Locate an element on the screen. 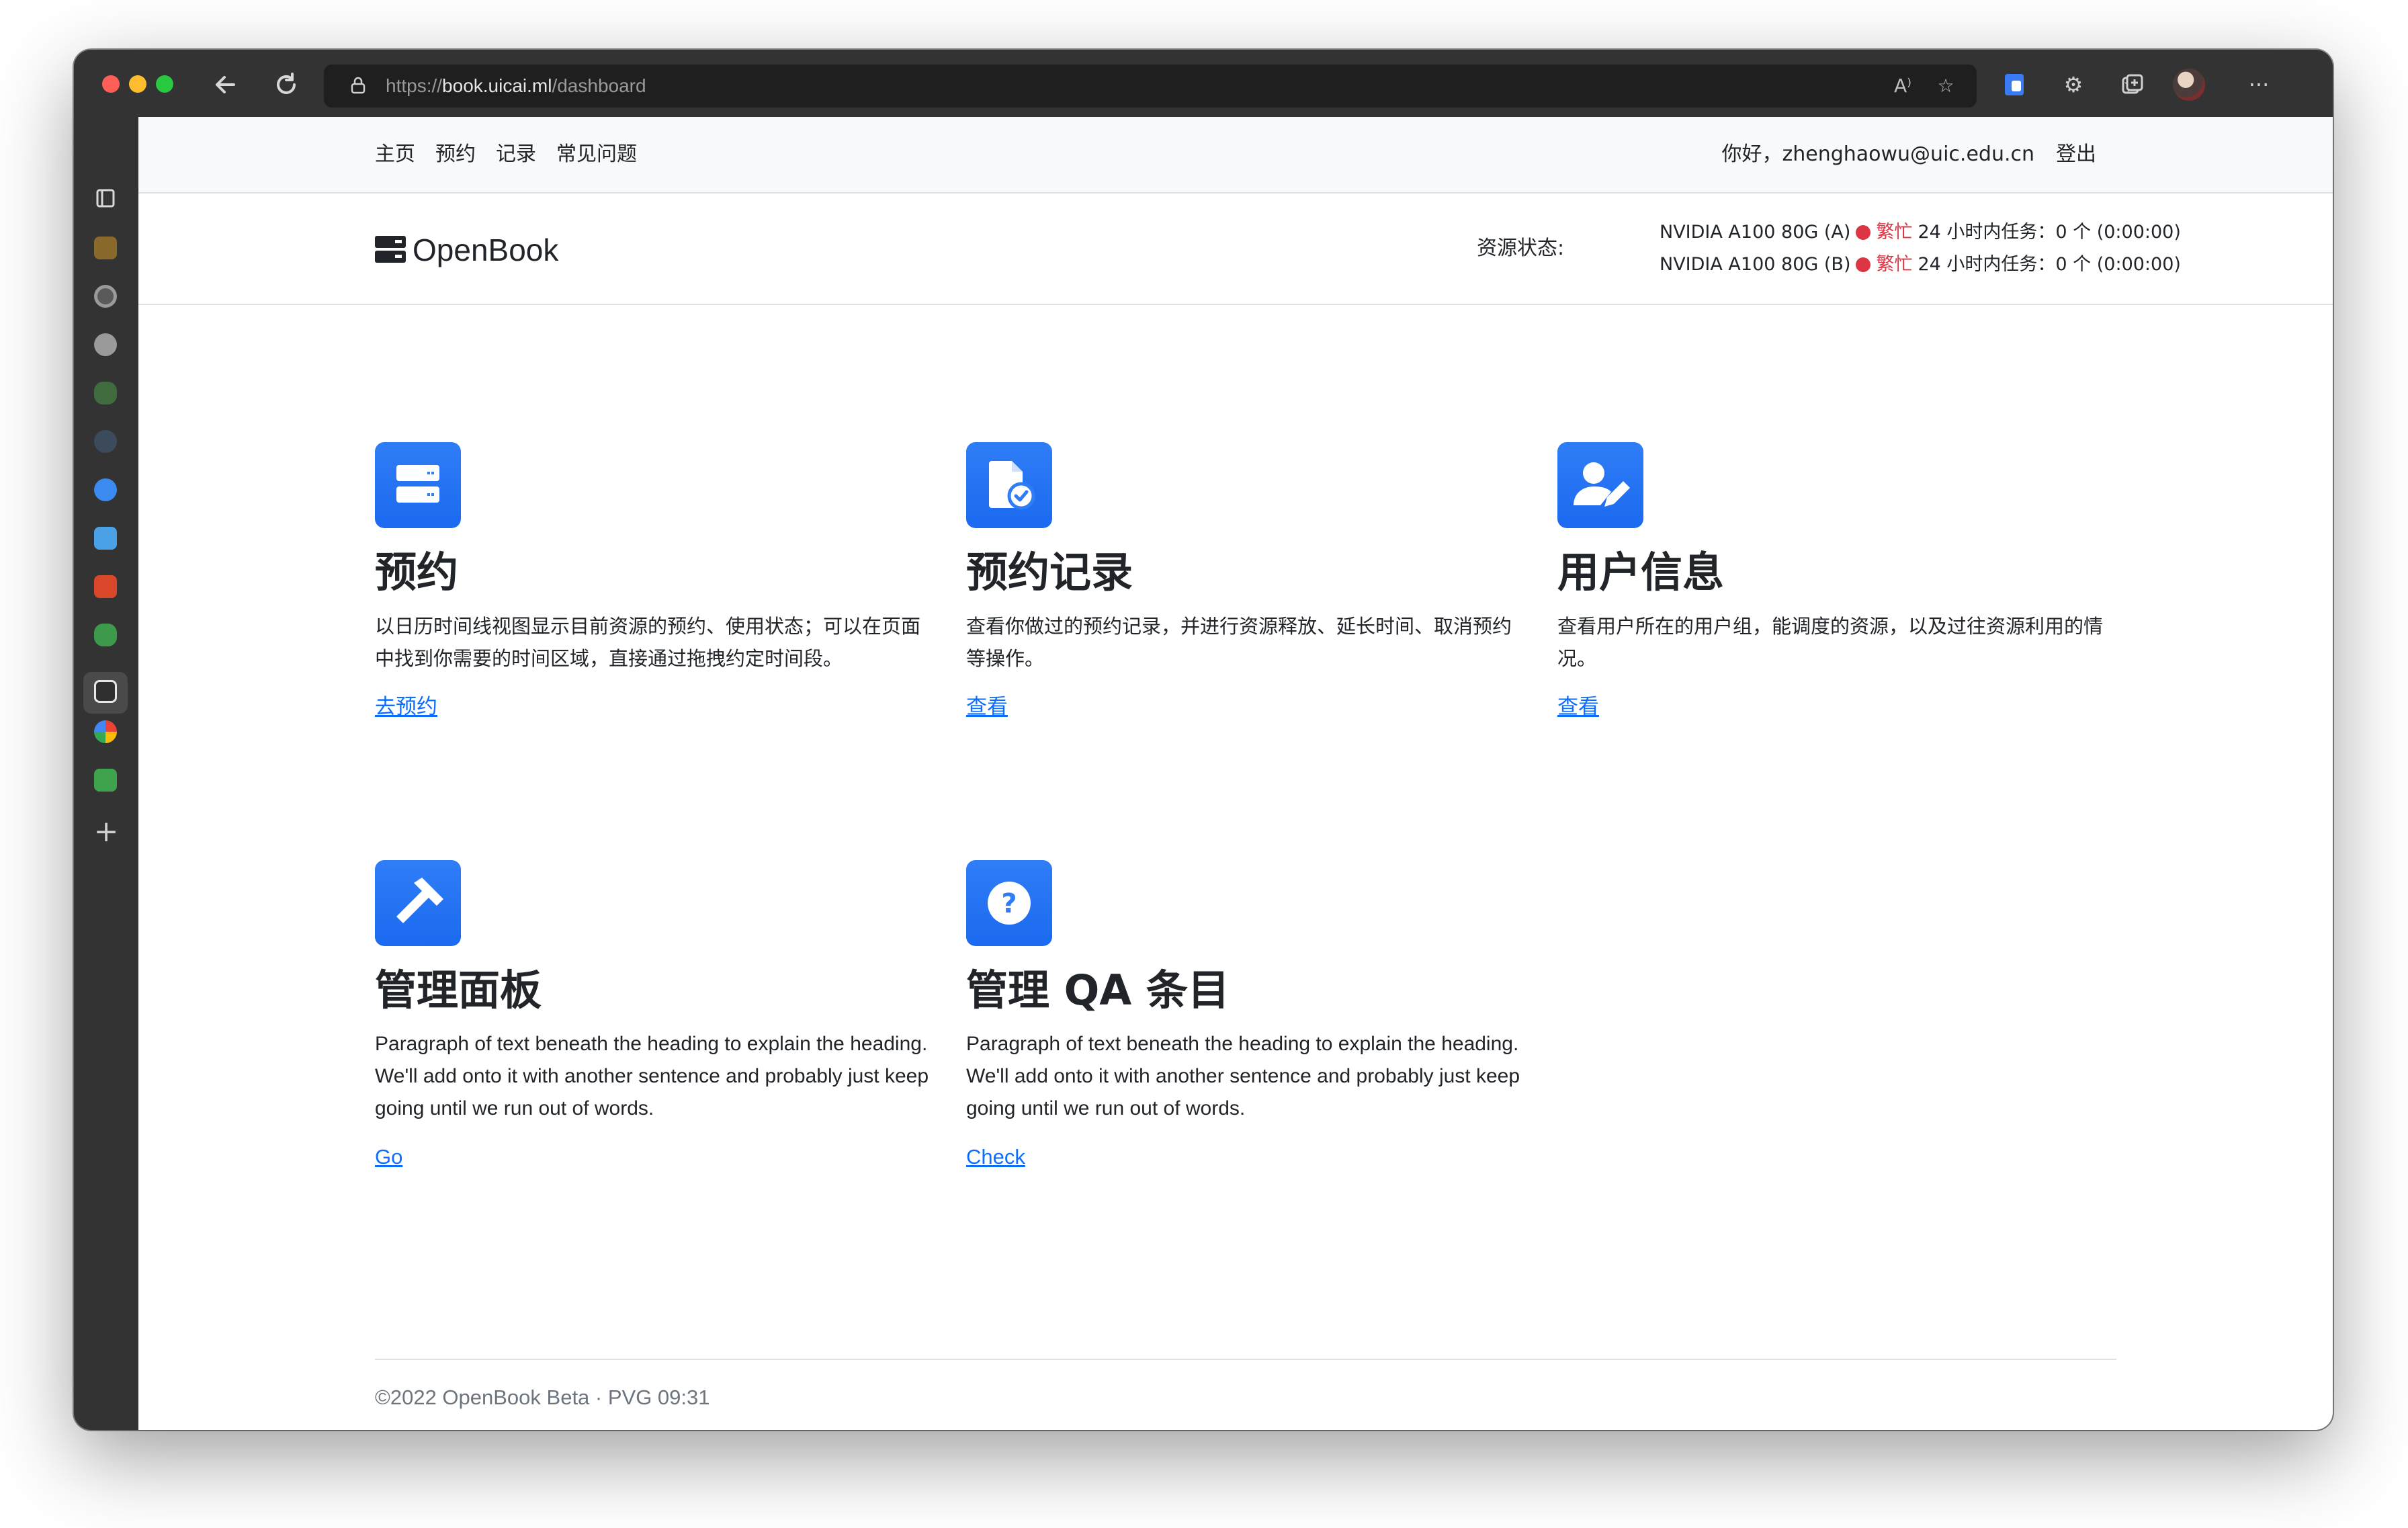 The height and width of the screenshot is (1528, 2408). feature-user-info: 用户信息 查看用户所在的用户组，能调度的资源，以及过往资源利用的情况。 查看 is located at coordinates (1839, 581).